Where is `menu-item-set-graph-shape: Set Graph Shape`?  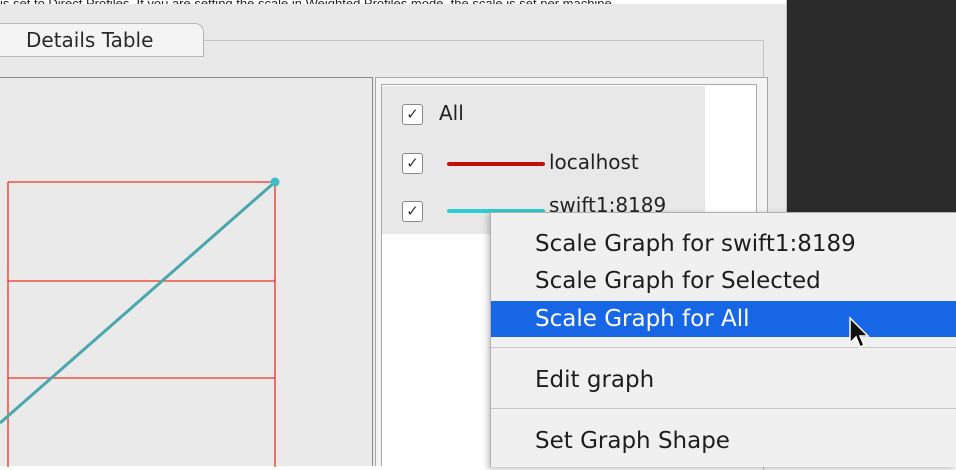 menu-item-set-graph-shape: Set Graph Shape is located at coordinates (723, 441).